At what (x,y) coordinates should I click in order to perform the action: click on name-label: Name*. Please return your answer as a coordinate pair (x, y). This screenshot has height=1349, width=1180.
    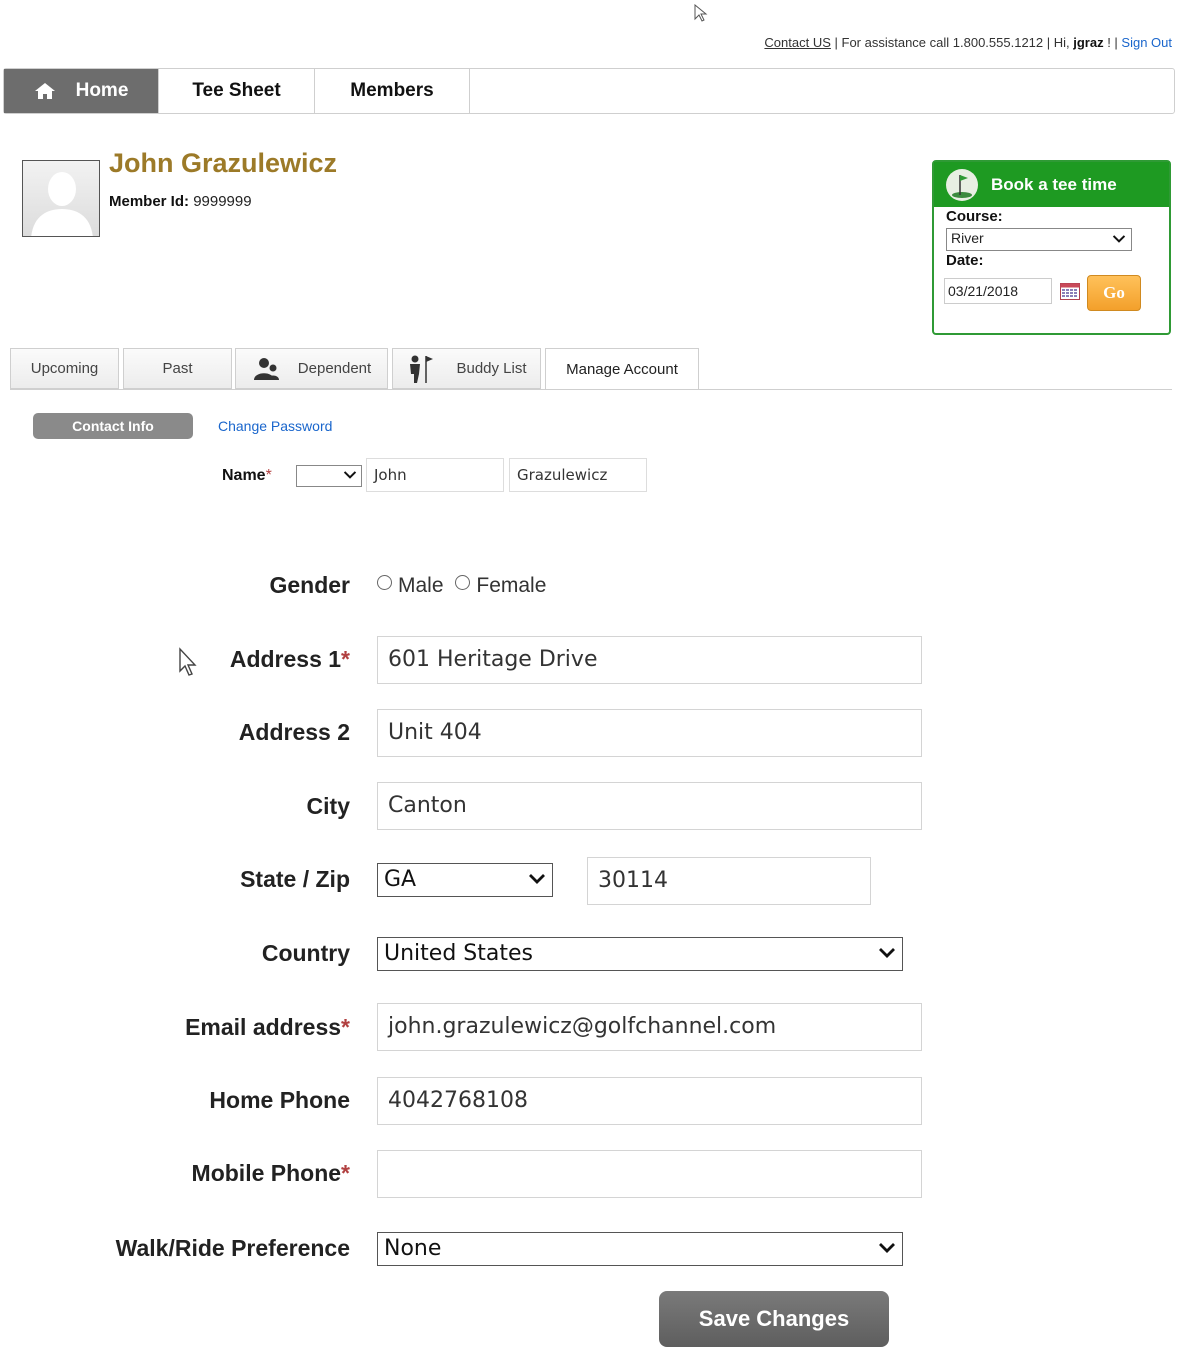
    Looking at the image, I should click on (247, 475).